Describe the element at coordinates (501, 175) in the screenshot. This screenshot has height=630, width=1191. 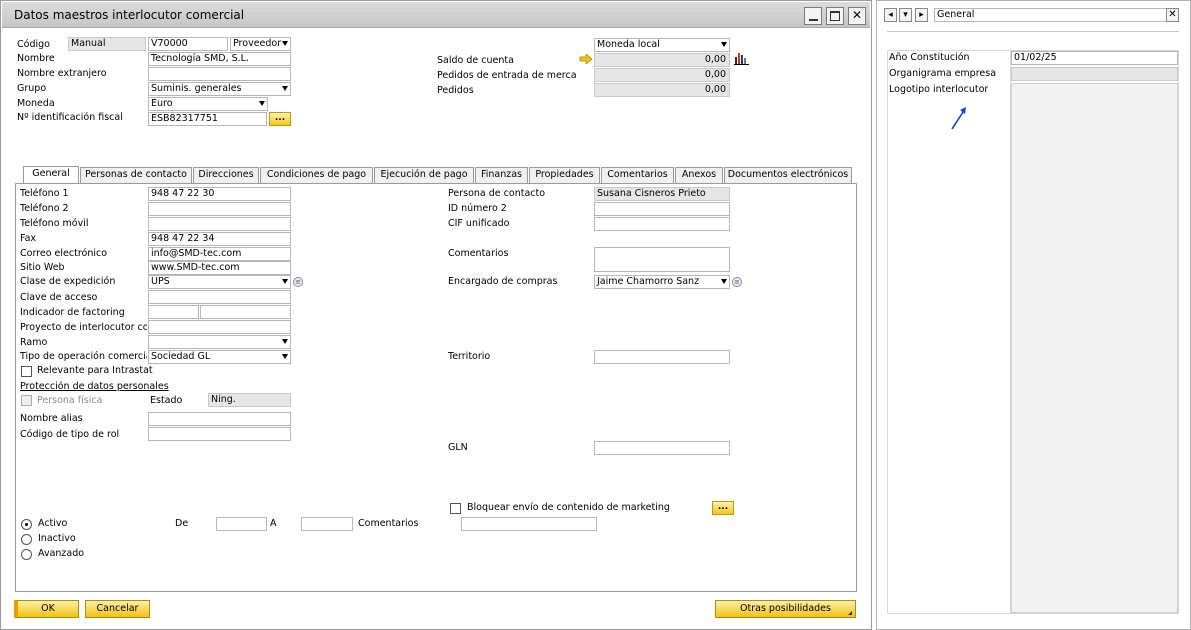
I see `tab-finanzas: Finanzas` at that location.